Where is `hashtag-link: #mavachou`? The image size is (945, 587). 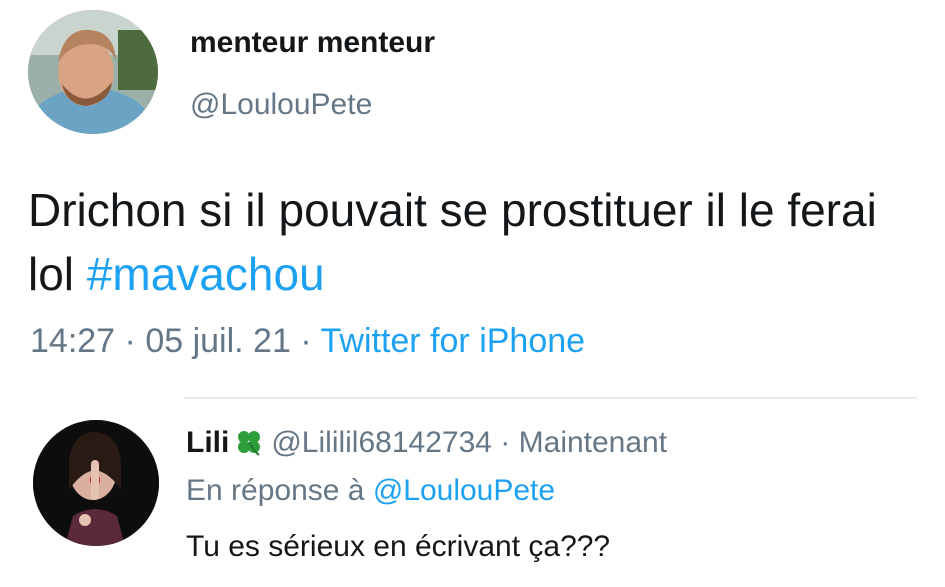 hashtag-link: #mavachou is located at coordinates (206, 274).